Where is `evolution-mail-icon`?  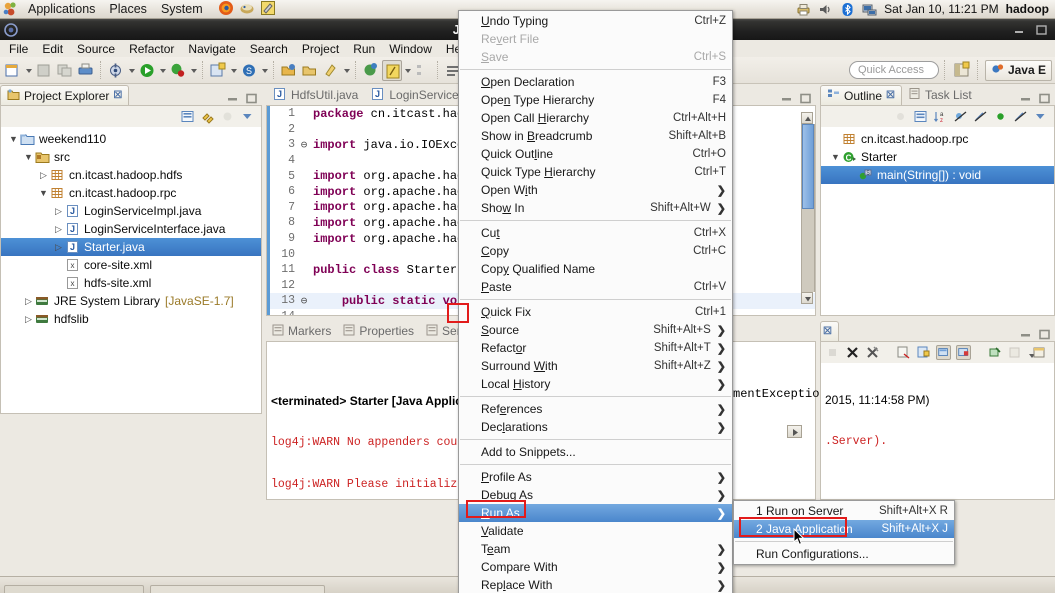 evolution-mail-icon is located at coordinates (247, 9).